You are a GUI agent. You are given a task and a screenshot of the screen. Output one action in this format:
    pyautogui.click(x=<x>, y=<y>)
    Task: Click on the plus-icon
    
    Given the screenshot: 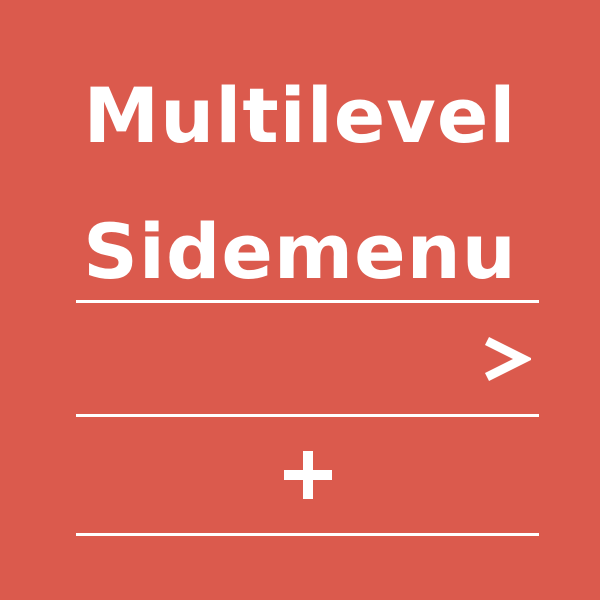 What is the action you would take?
    pyautogui.click(x=307, y=475)
    